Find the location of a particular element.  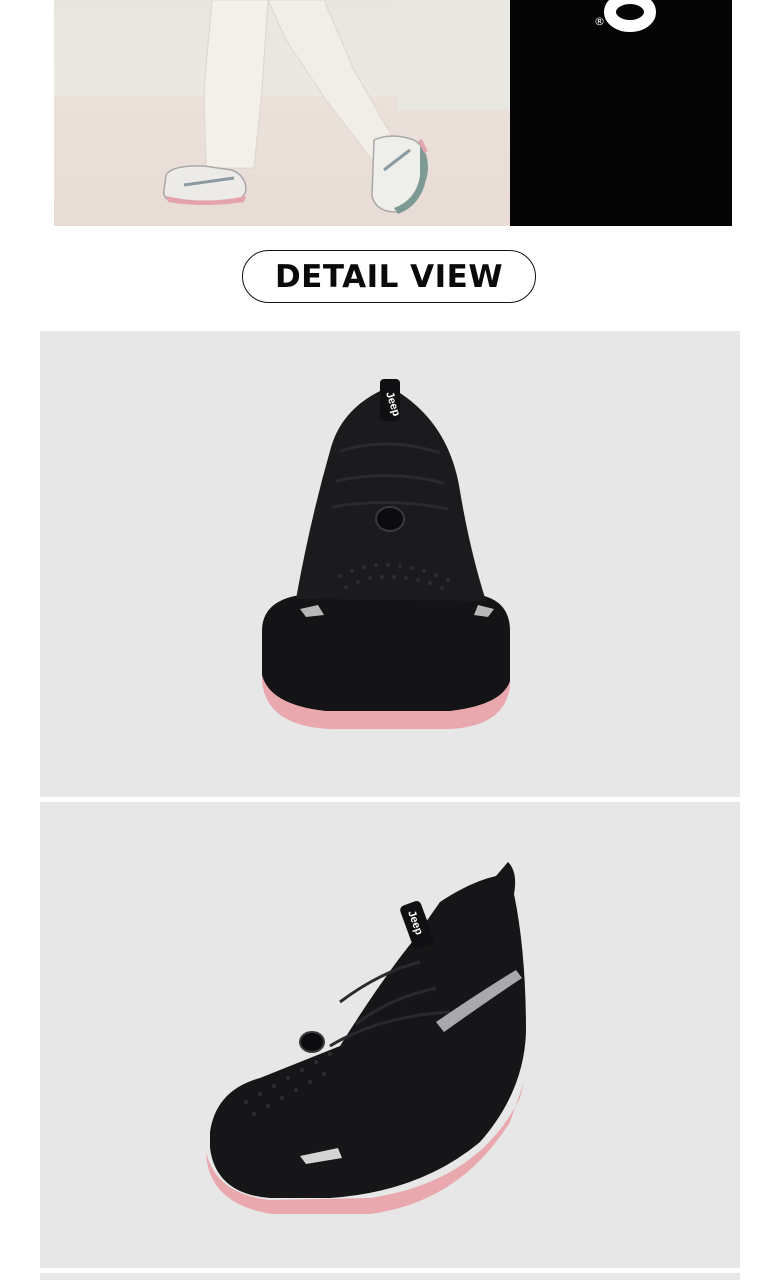

hero-lifestyle-photo is located at coordinates (282, 113).